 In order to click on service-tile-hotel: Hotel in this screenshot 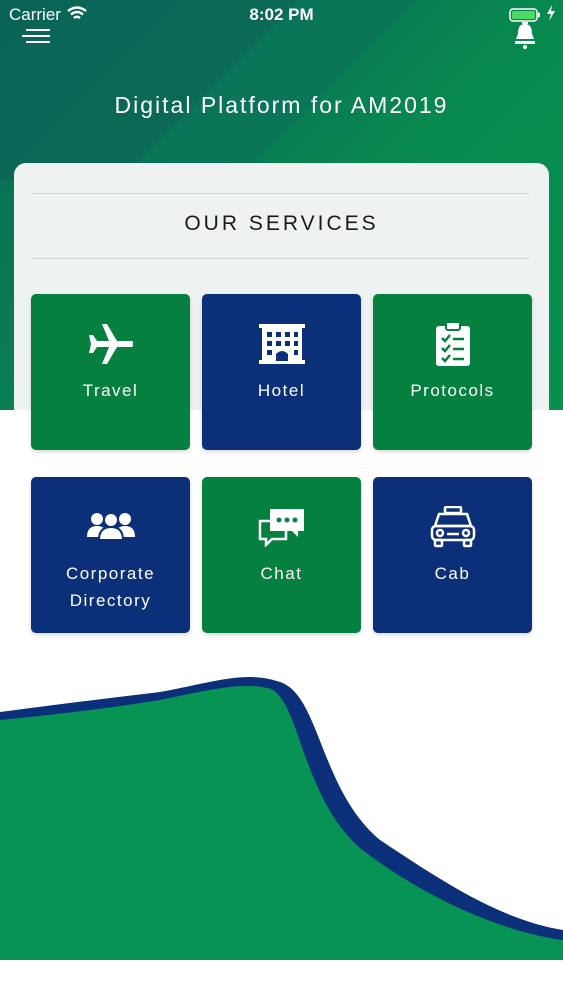, I will do `click(281, 372)`.